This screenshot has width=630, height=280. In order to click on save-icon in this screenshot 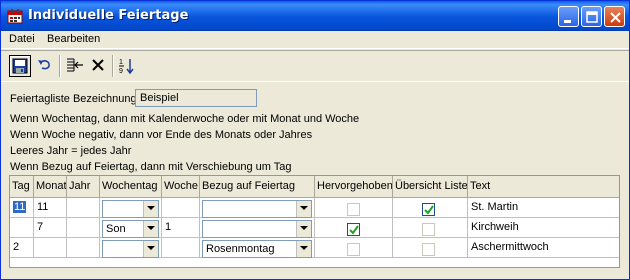, I will do `click(20, 66)`.